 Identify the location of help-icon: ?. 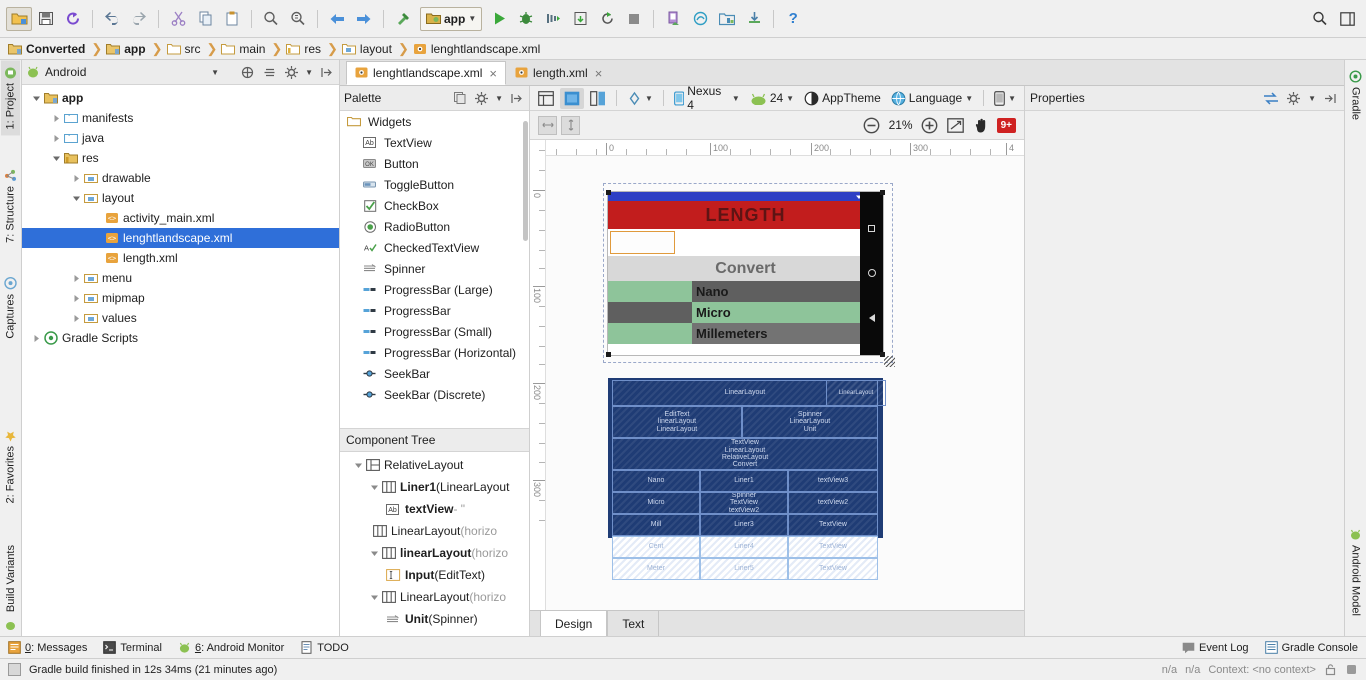
(793, 19).